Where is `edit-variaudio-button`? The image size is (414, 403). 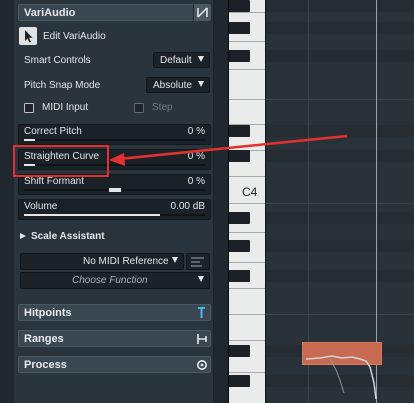 edit-variaudio-button is located at coordinates (28, 36).